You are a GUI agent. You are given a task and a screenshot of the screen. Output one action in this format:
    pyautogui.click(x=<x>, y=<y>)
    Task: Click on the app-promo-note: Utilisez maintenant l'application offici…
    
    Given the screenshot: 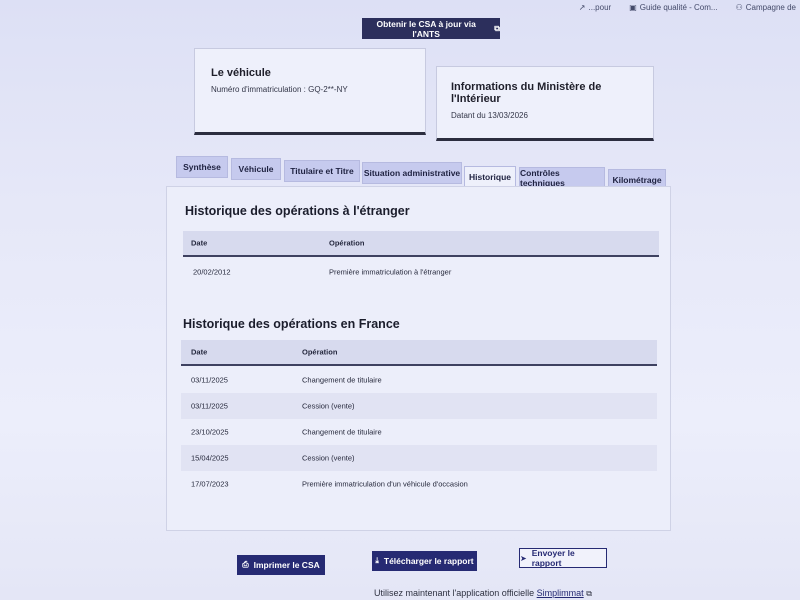 What is the action you would take?
    pyautogui.click(x=483, y=593)
    